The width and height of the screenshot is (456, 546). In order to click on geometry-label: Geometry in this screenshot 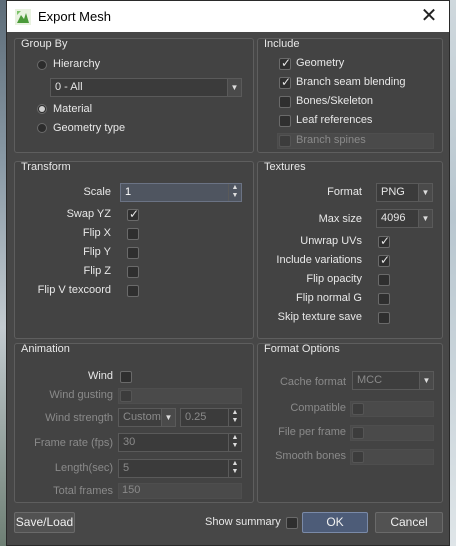, I will do `click(320, 63)`.